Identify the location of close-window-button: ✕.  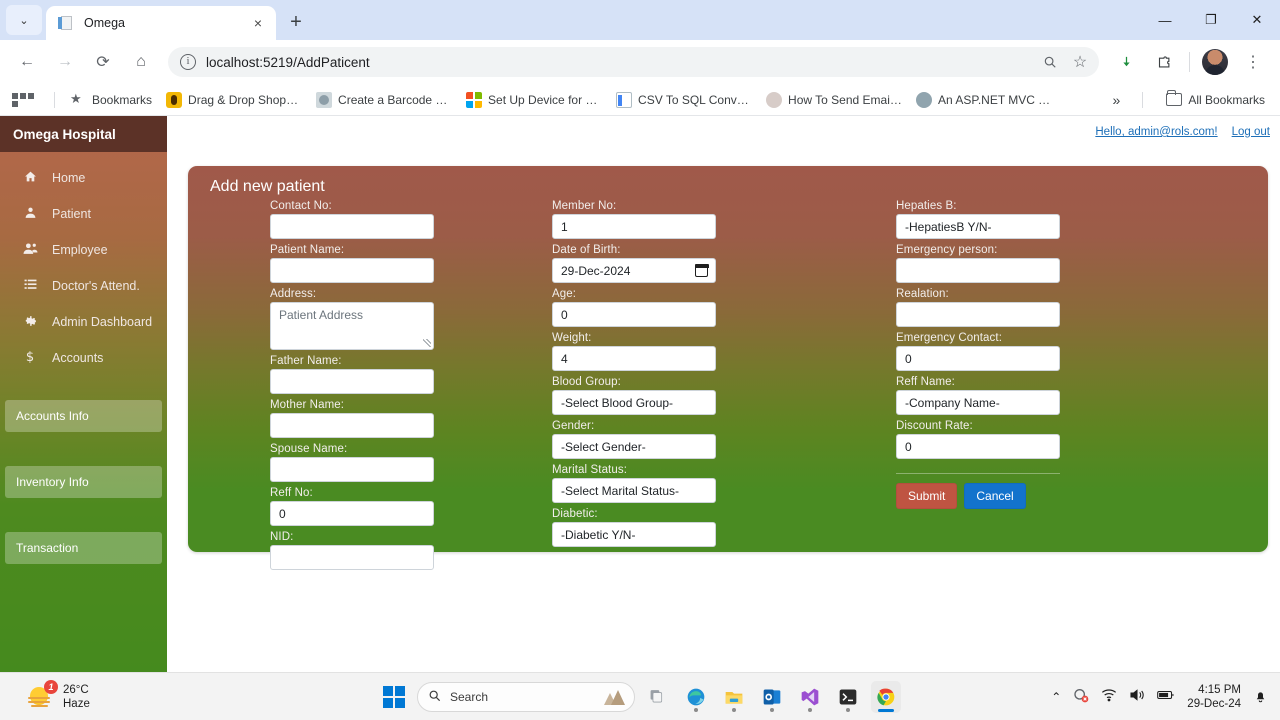
(1257, 20).